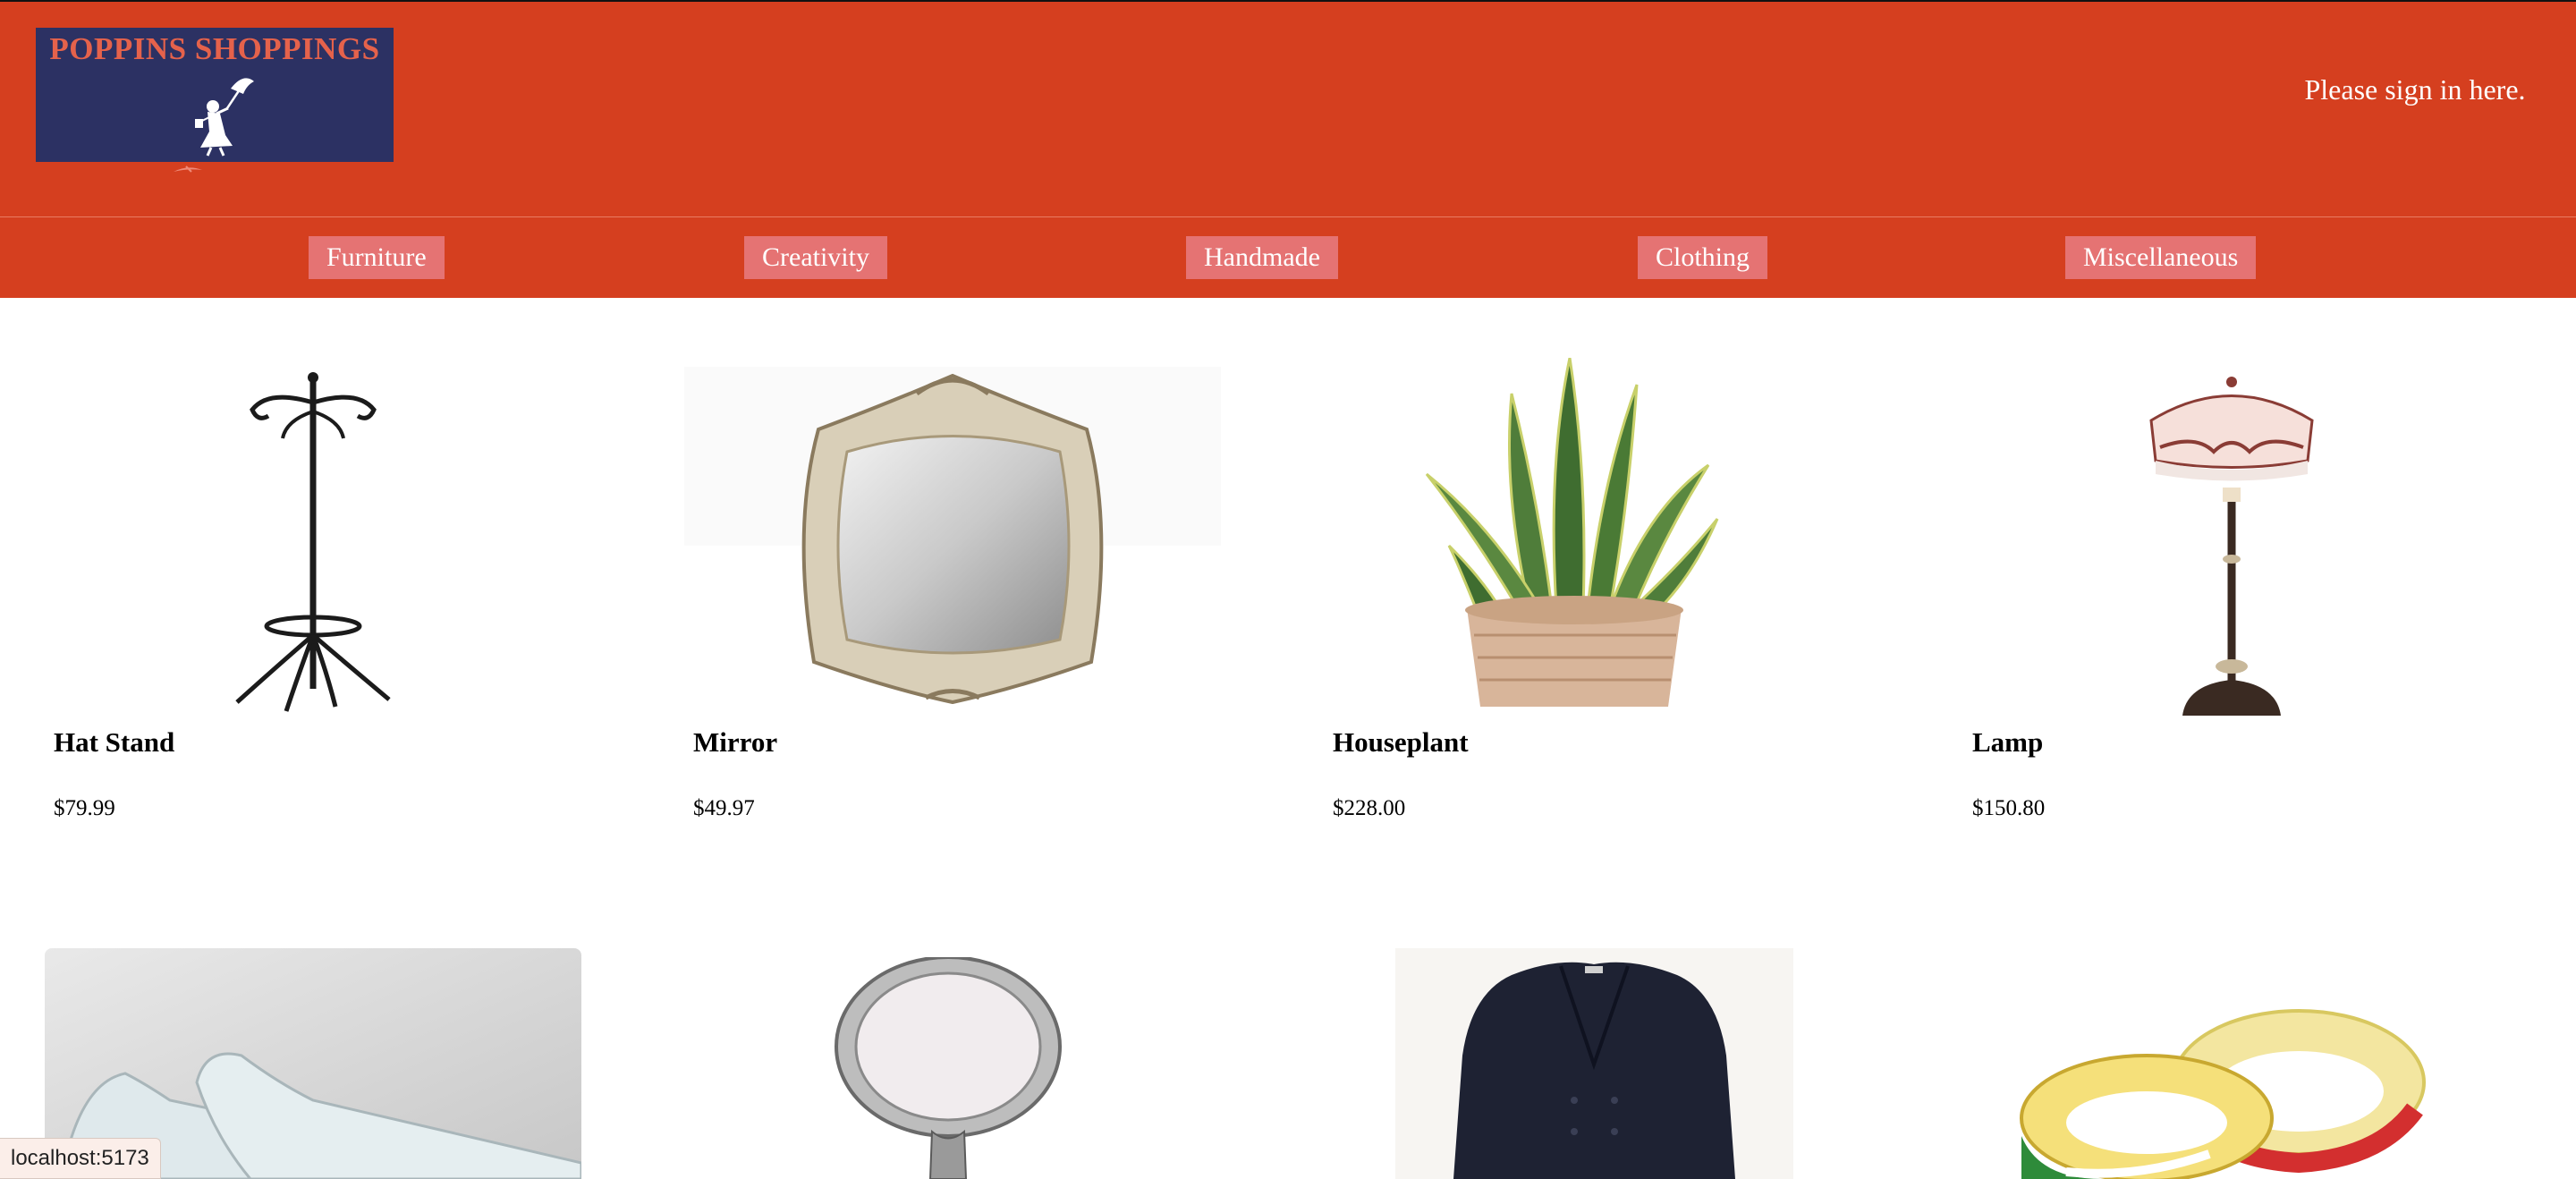  I want to click on product-card: Houseplant $228.00, so click(1565, 590).